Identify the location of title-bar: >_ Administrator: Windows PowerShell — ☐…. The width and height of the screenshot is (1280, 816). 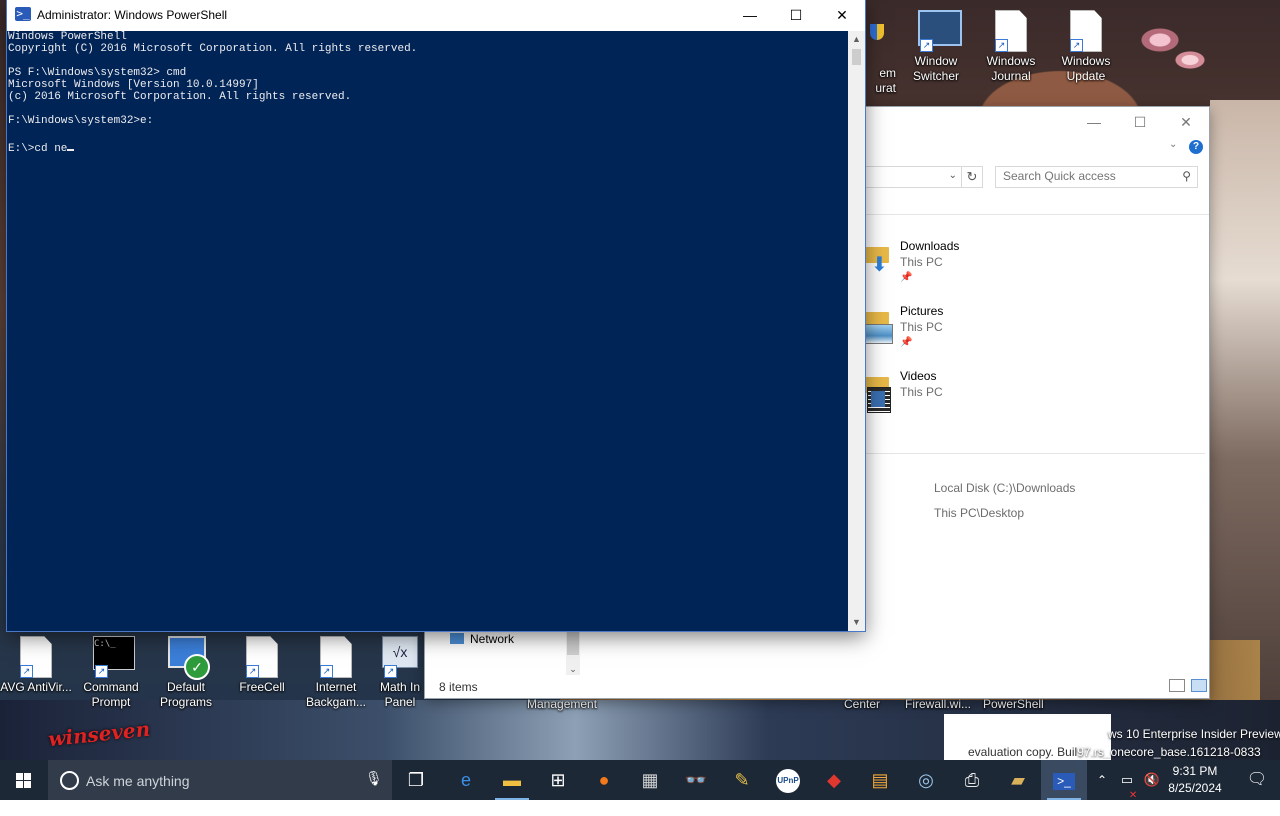
(436, 15).